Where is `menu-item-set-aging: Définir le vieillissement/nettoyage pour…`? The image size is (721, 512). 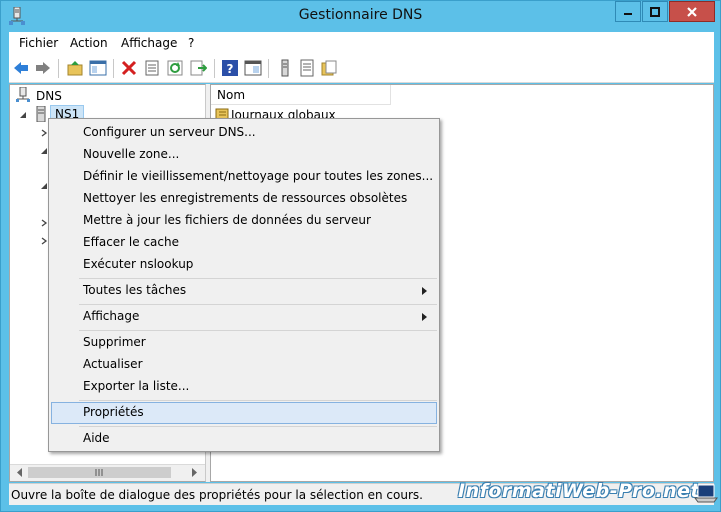
menu-item-set-aging: Définir le vieillissement/nettoyage pour… is located at coordinates (244, 177).